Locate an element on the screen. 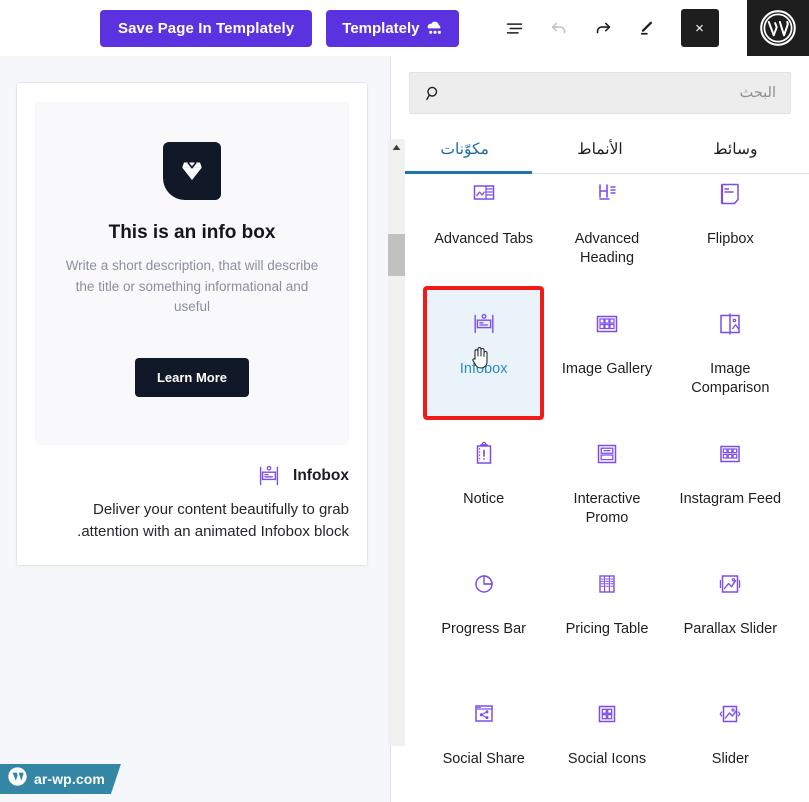 This screenshot has width=809, height=802. block-tile-pricing-table: Pricing Table is located at coordinates (606, 613).